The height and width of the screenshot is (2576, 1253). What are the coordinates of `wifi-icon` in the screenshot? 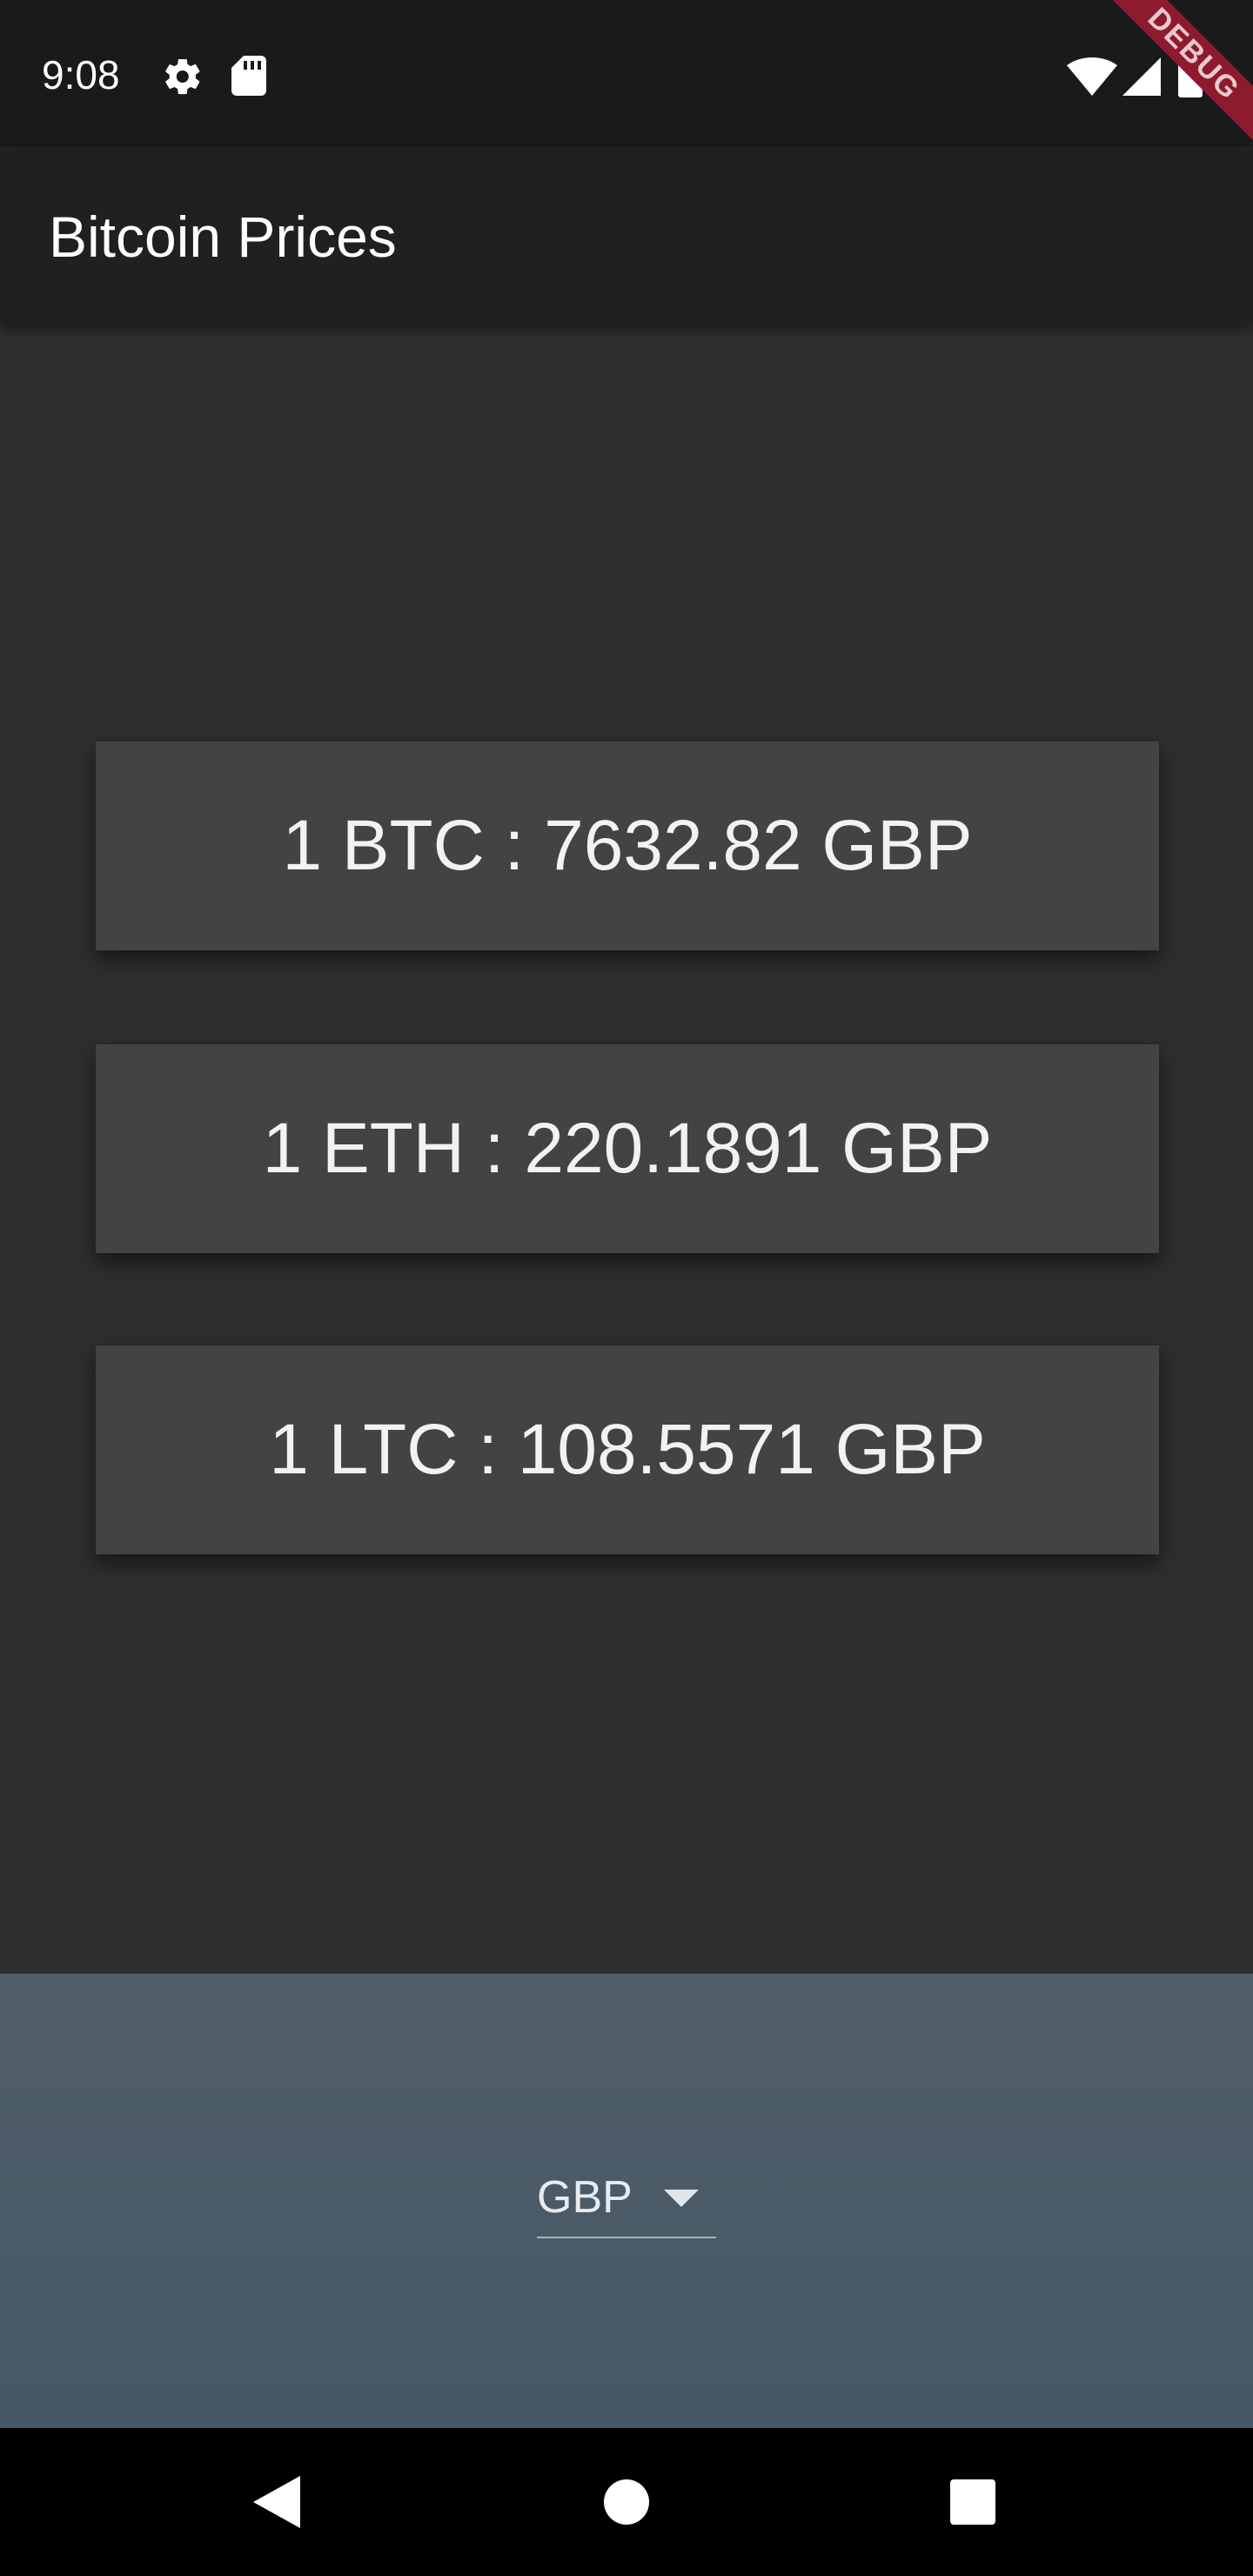 It's located at (1092, 77).